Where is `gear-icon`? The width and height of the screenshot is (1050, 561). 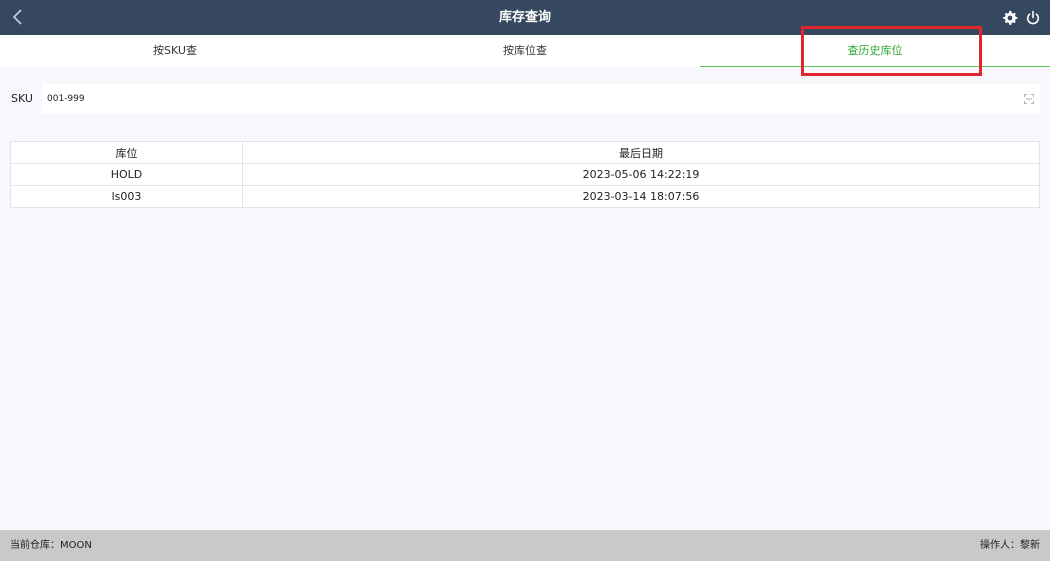
gear-icon is located at coordinates (1010, 18).